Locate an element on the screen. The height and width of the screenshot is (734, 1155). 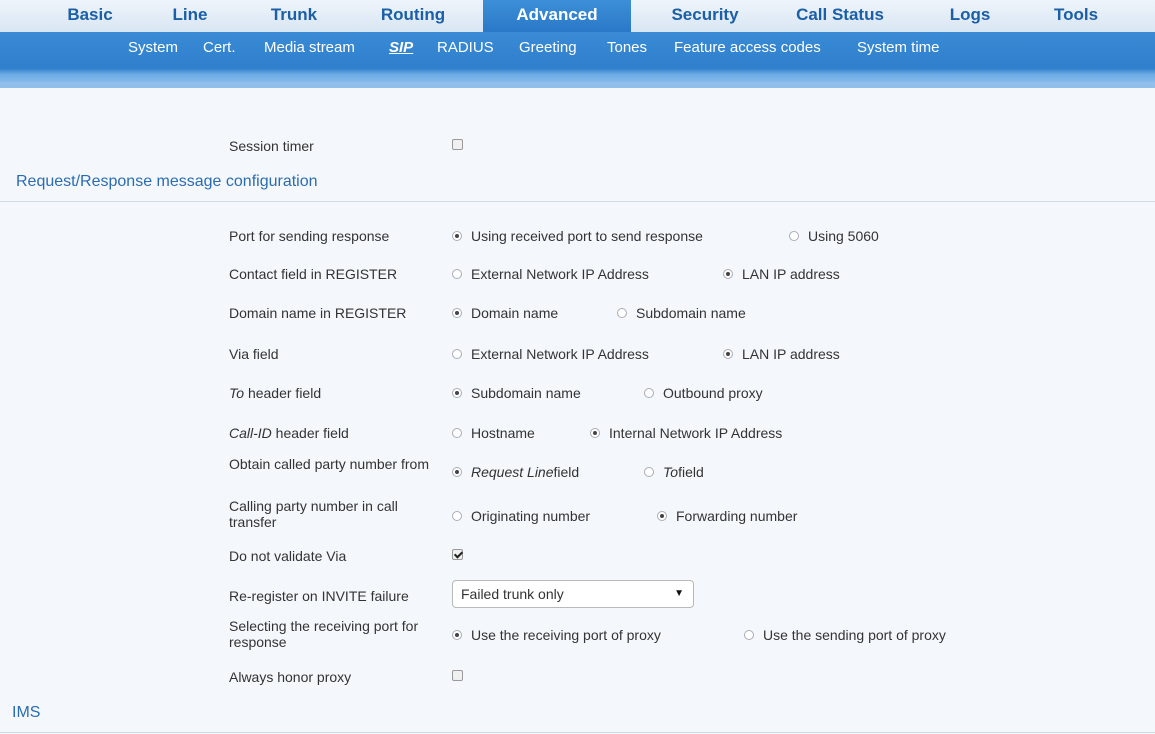
port-response-label: Port for sending response is located at coordinates (309, 236).